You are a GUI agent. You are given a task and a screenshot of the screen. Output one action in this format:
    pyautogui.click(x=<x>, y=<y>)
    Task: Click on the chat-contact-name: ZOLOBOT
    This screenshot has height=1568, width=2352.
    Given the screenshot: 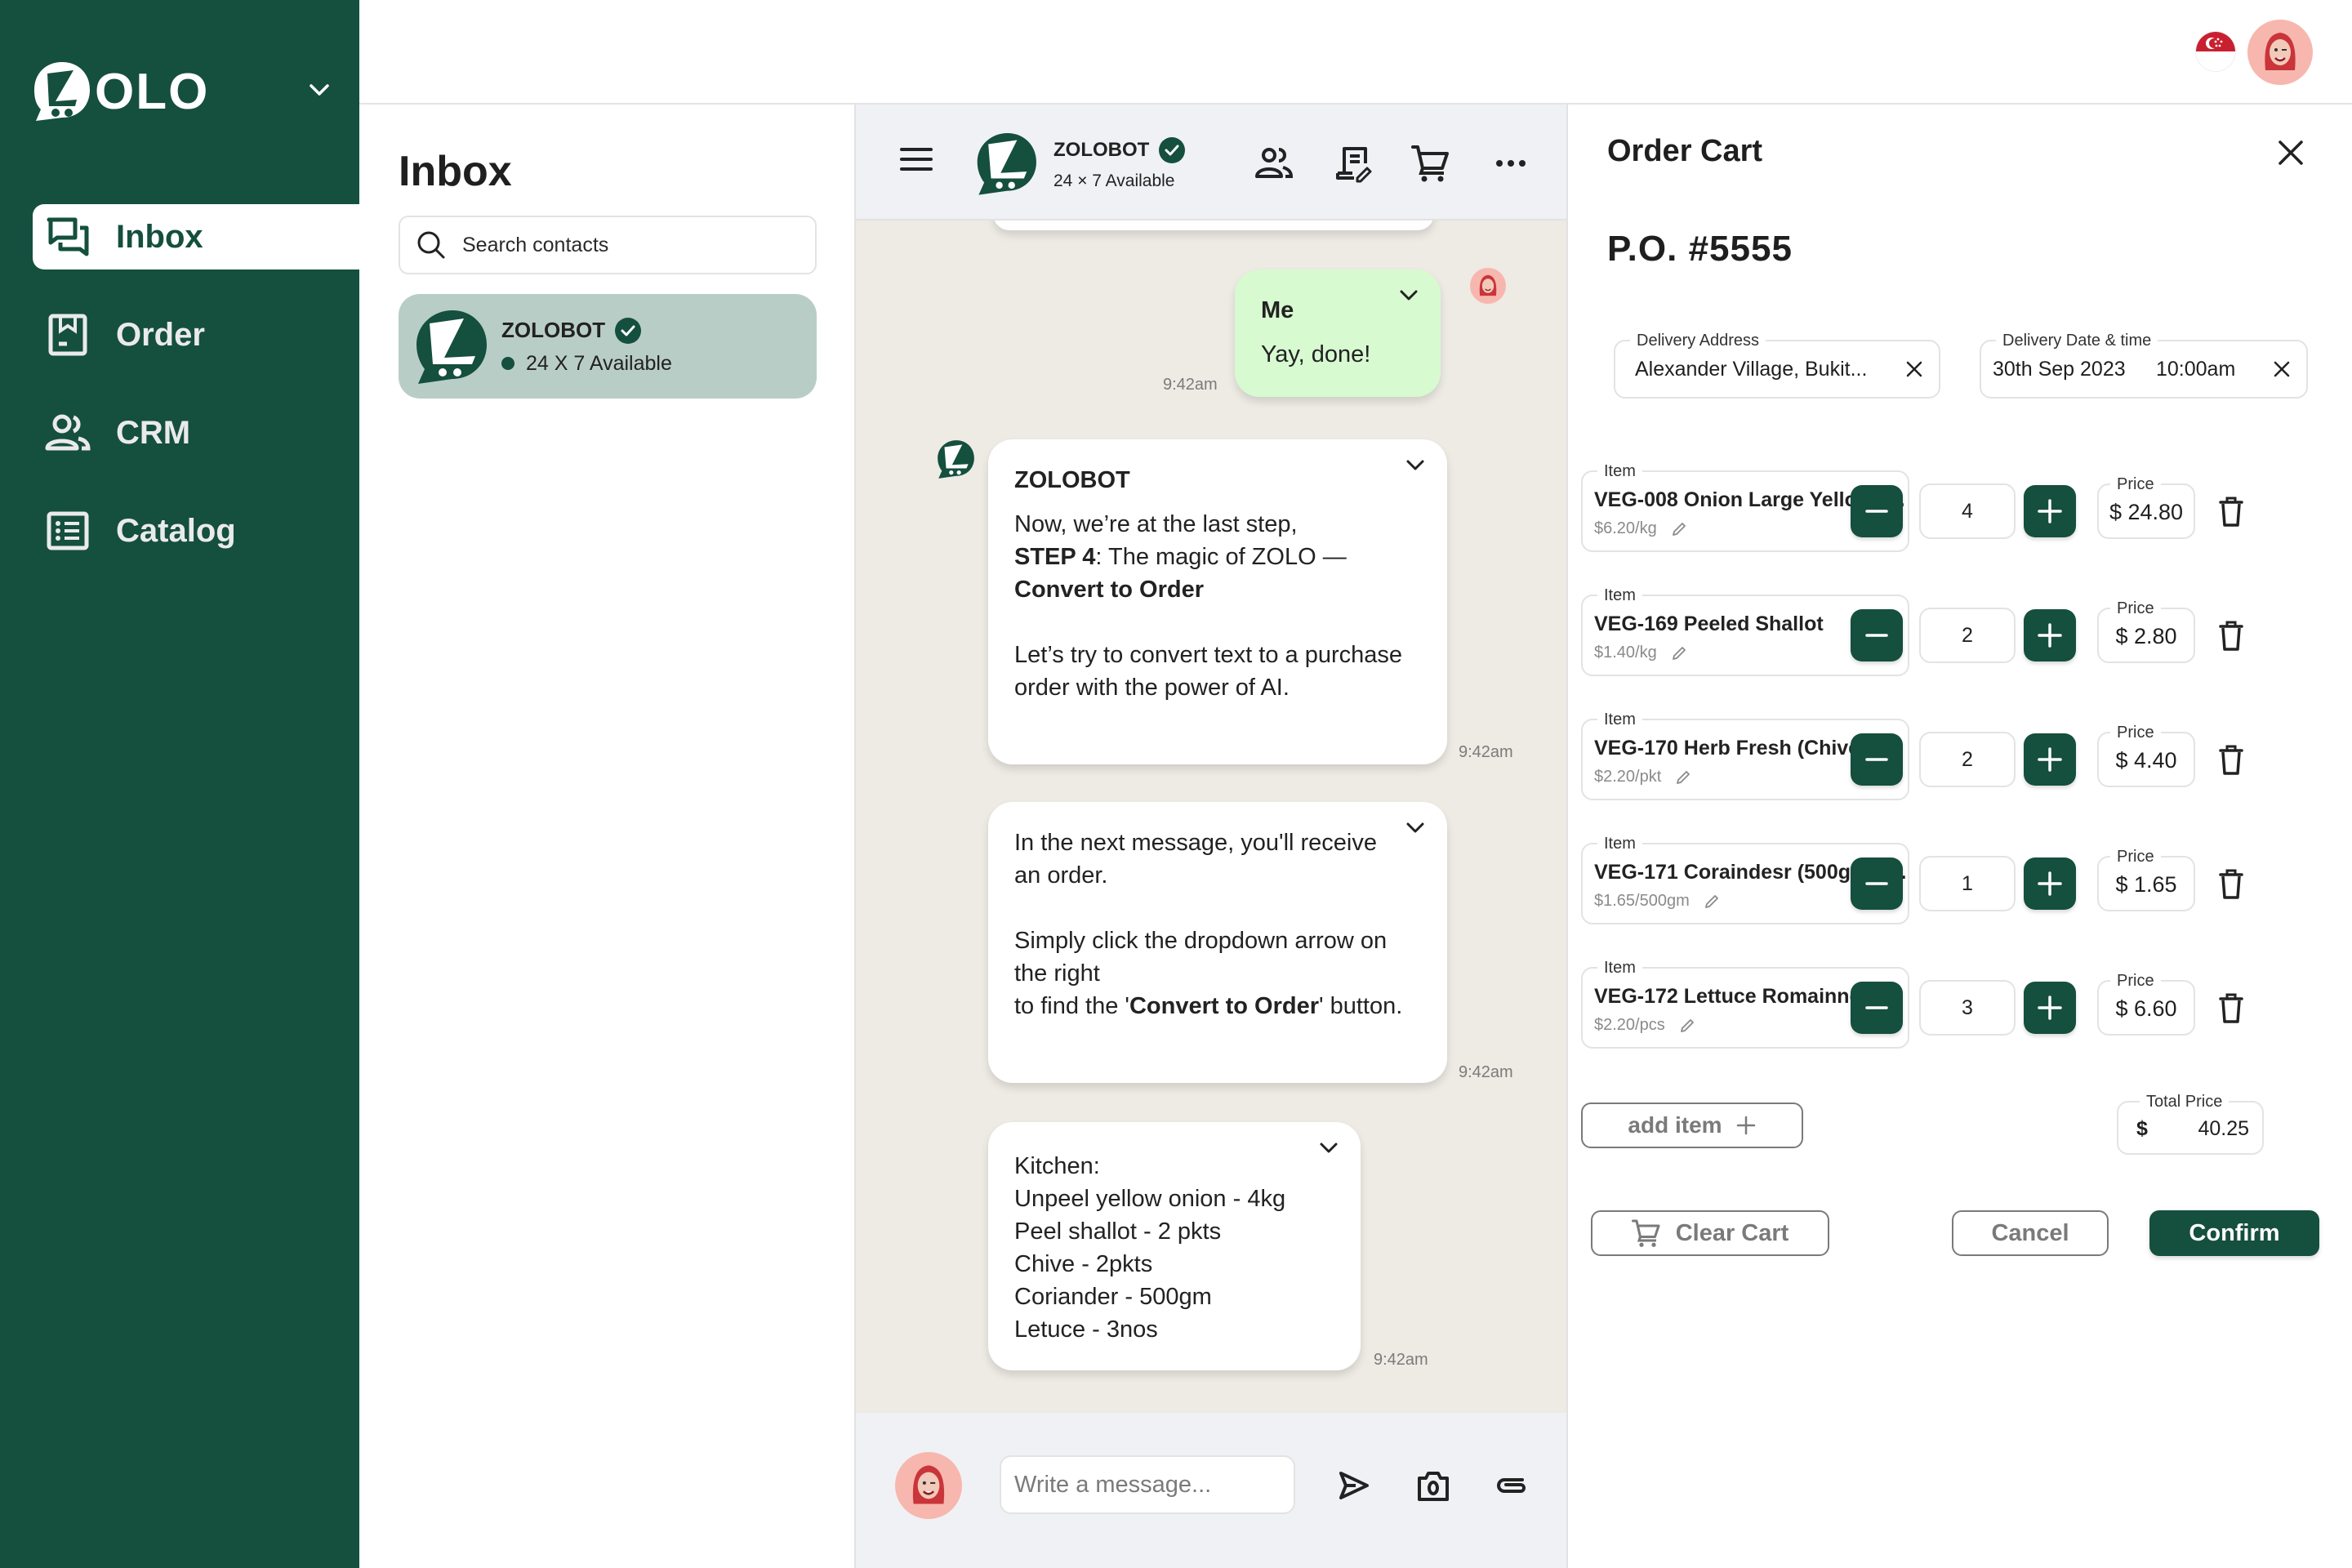 What is the action you would take?
    pyautogui.click(x=1120, y=150)
    